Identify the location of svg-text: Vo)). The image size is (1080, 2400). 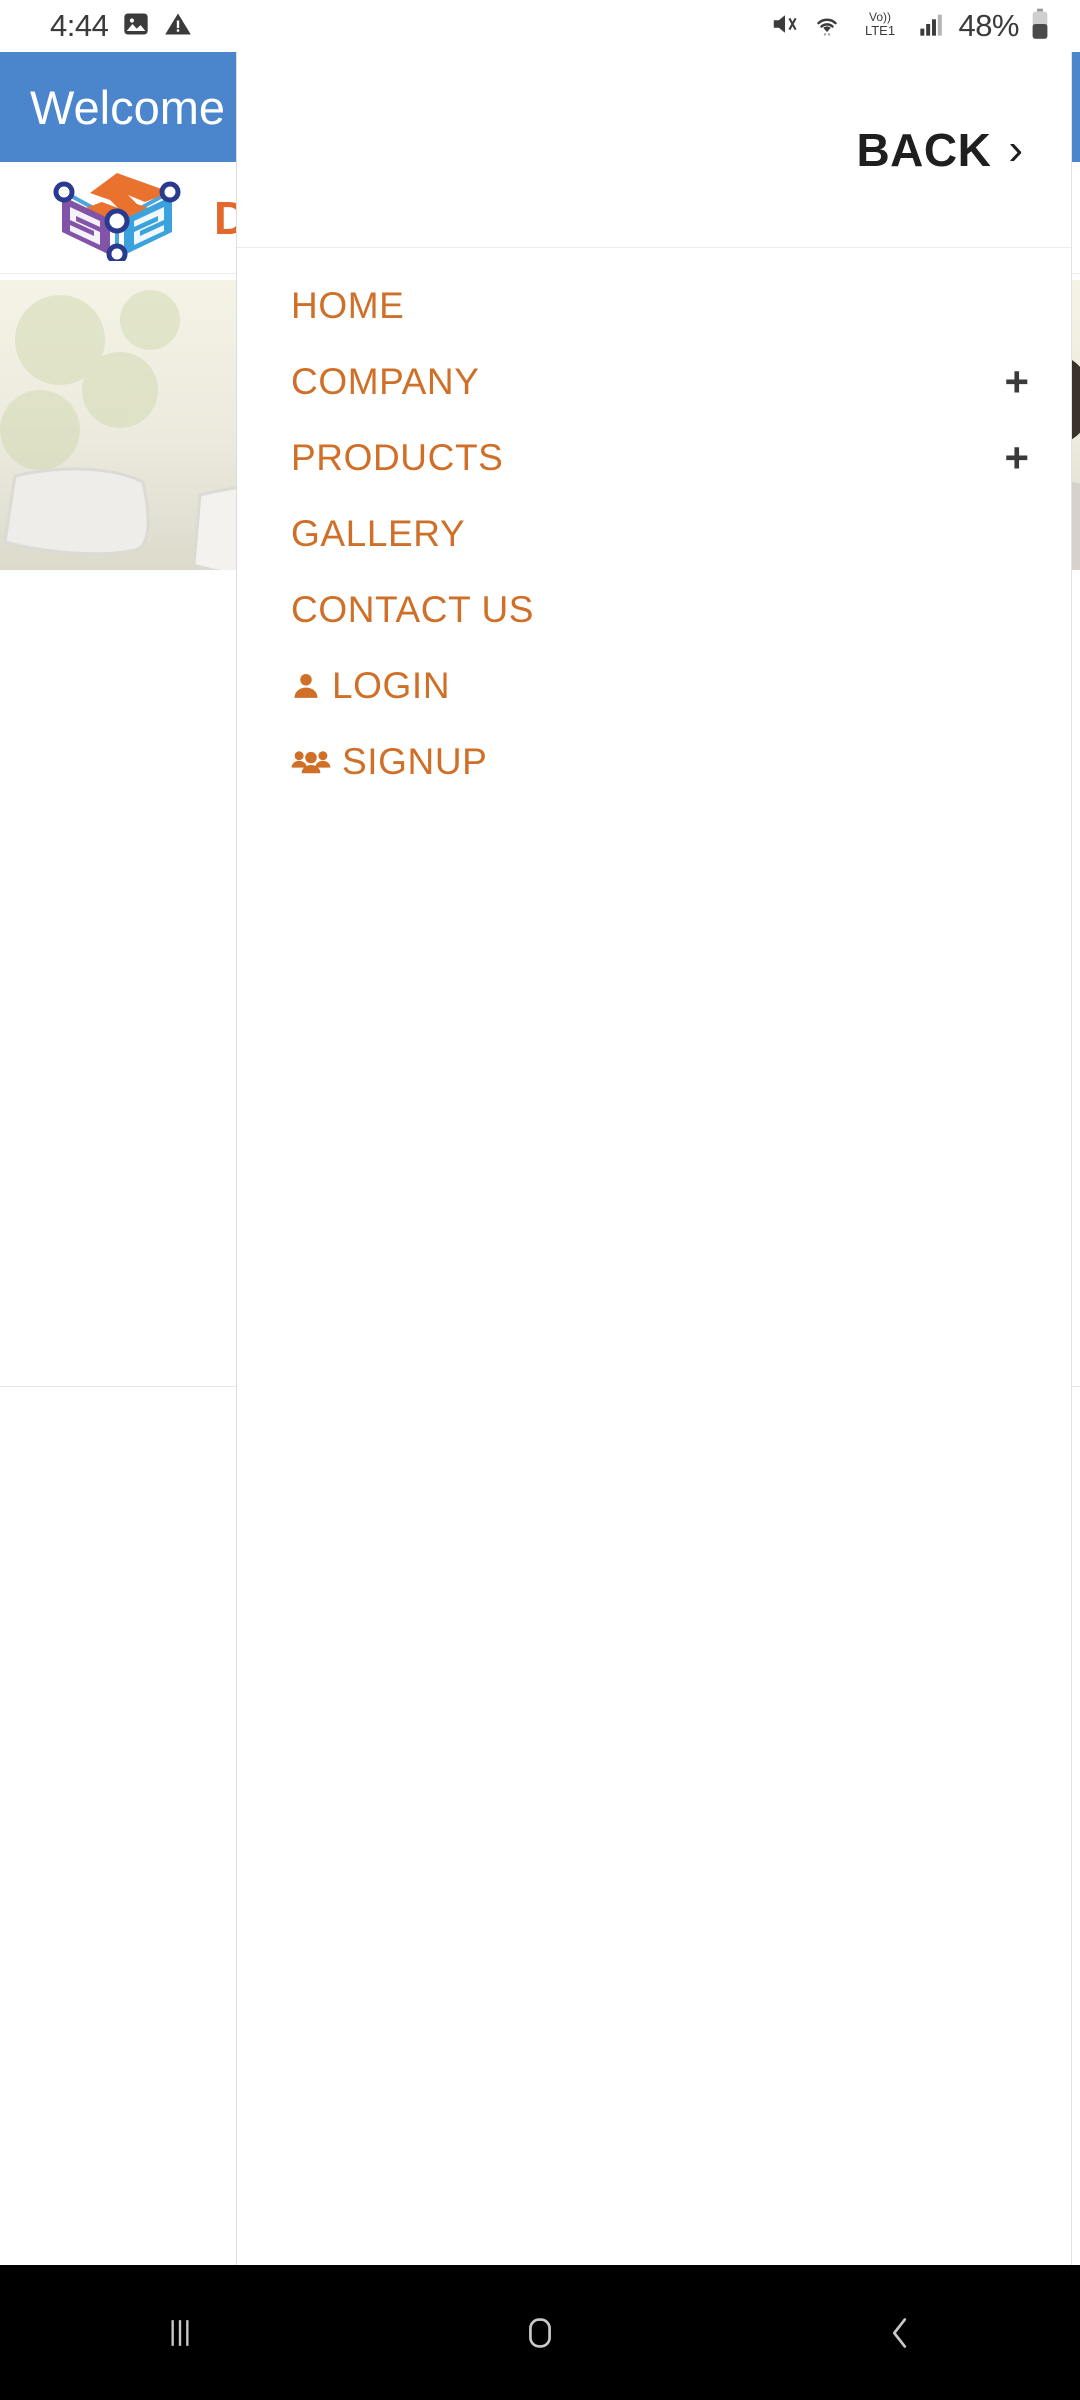
(880, 17).